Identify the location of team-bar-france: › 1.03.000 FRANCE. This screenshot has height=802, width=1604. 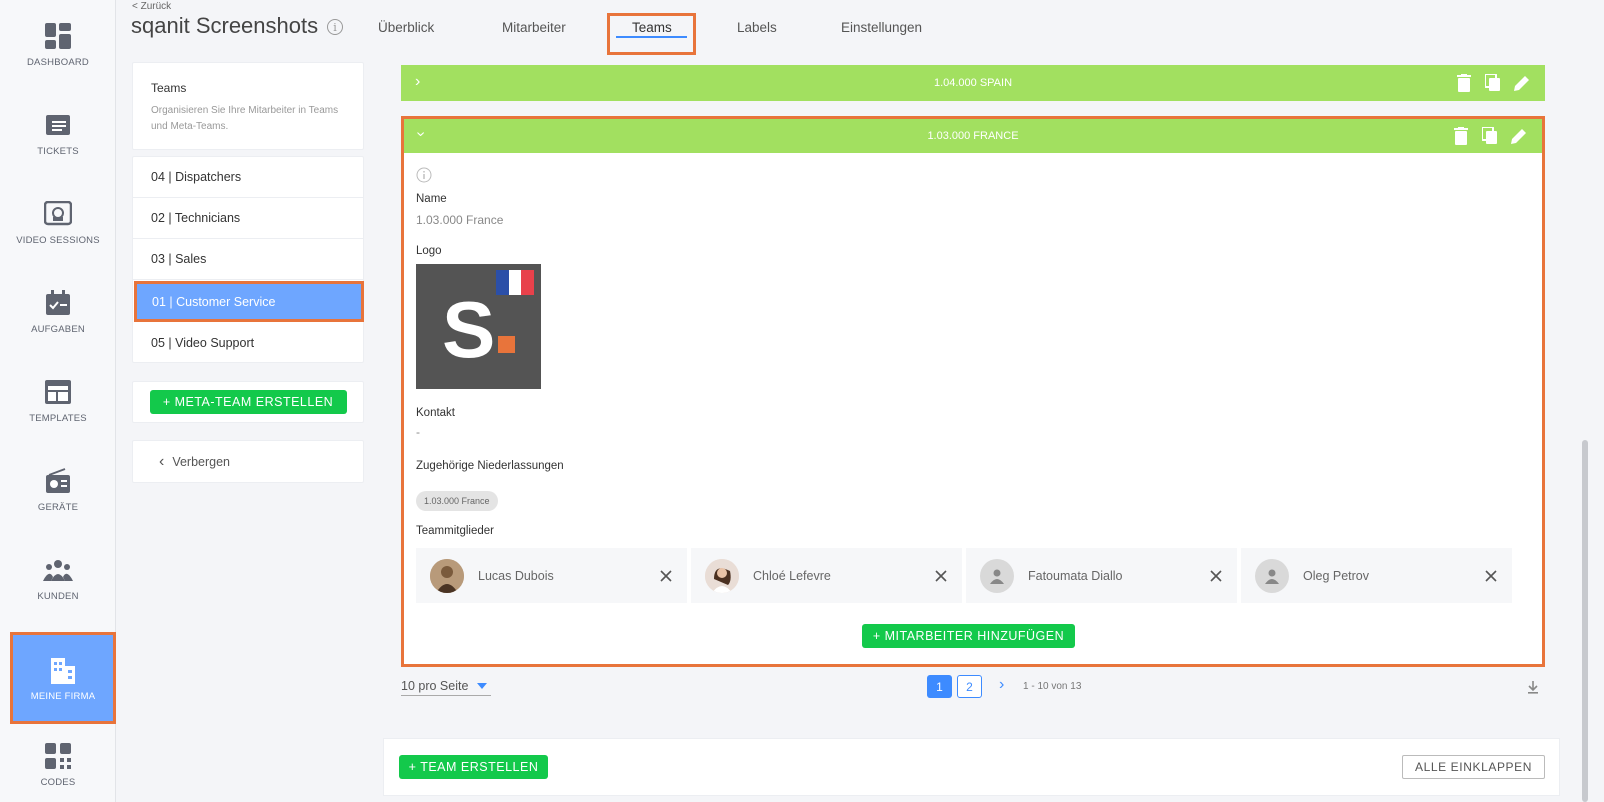
(973, 136).